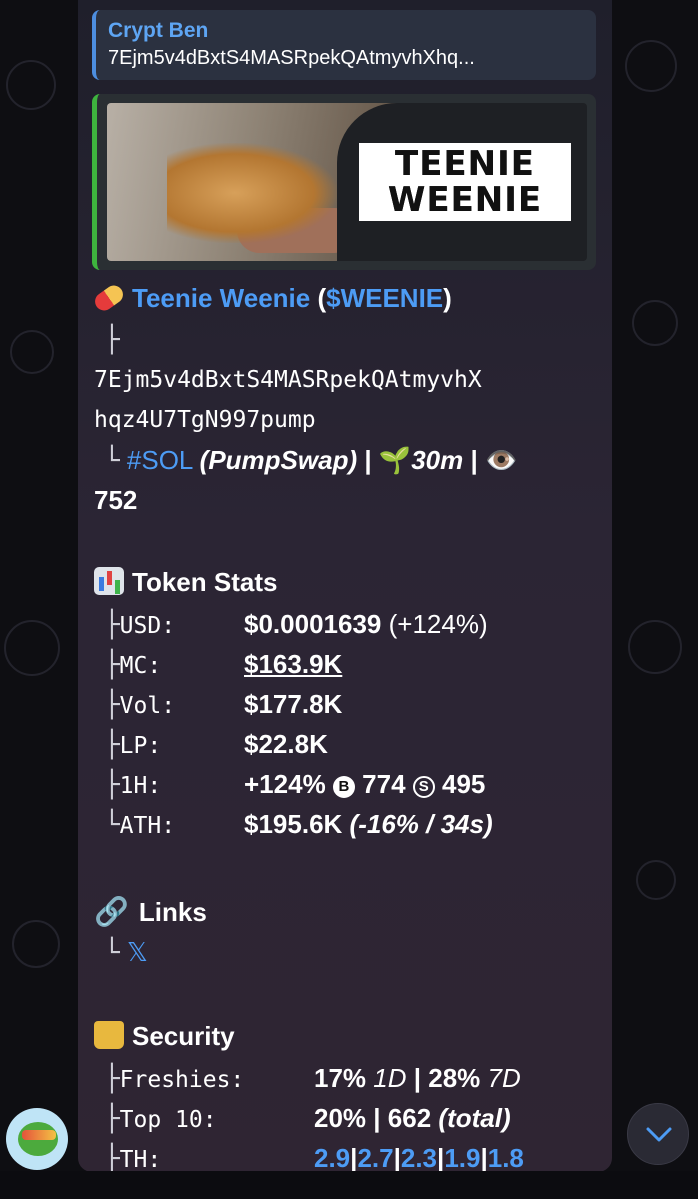 This screenshot has width=698, height=1199. I want to click on token-meta-line: └ #SOL (PumpSwap) | 🌱30m | 👁️, so click(310, 460).